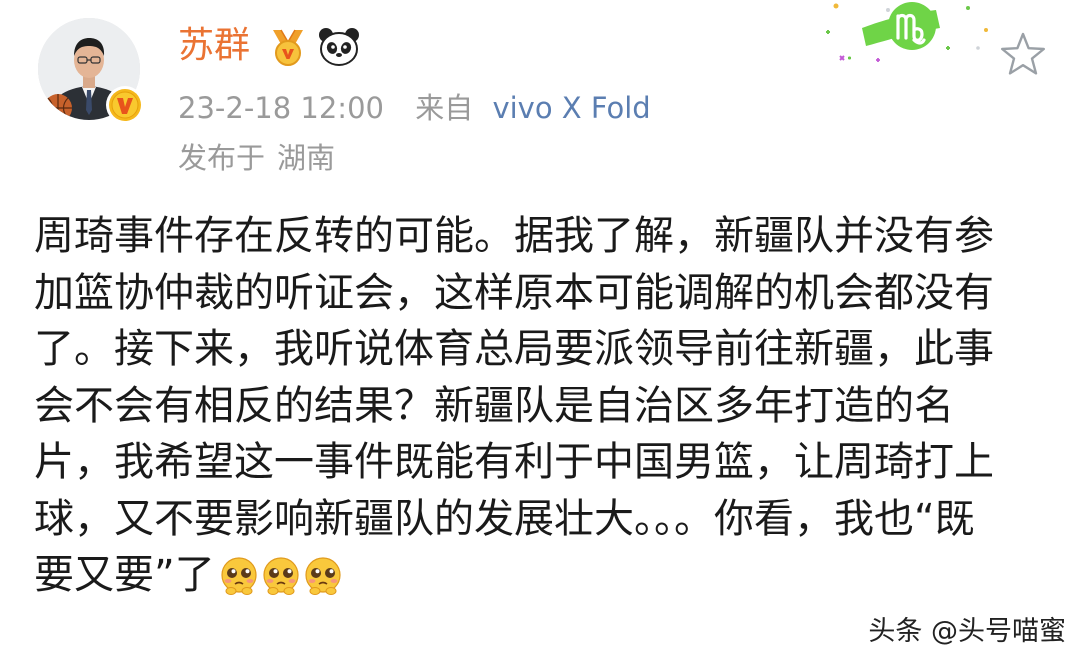 Image resolution: width=1080 pixels, height=665 pixels. I want to click on verified-badge-icon, so click(125, 105).